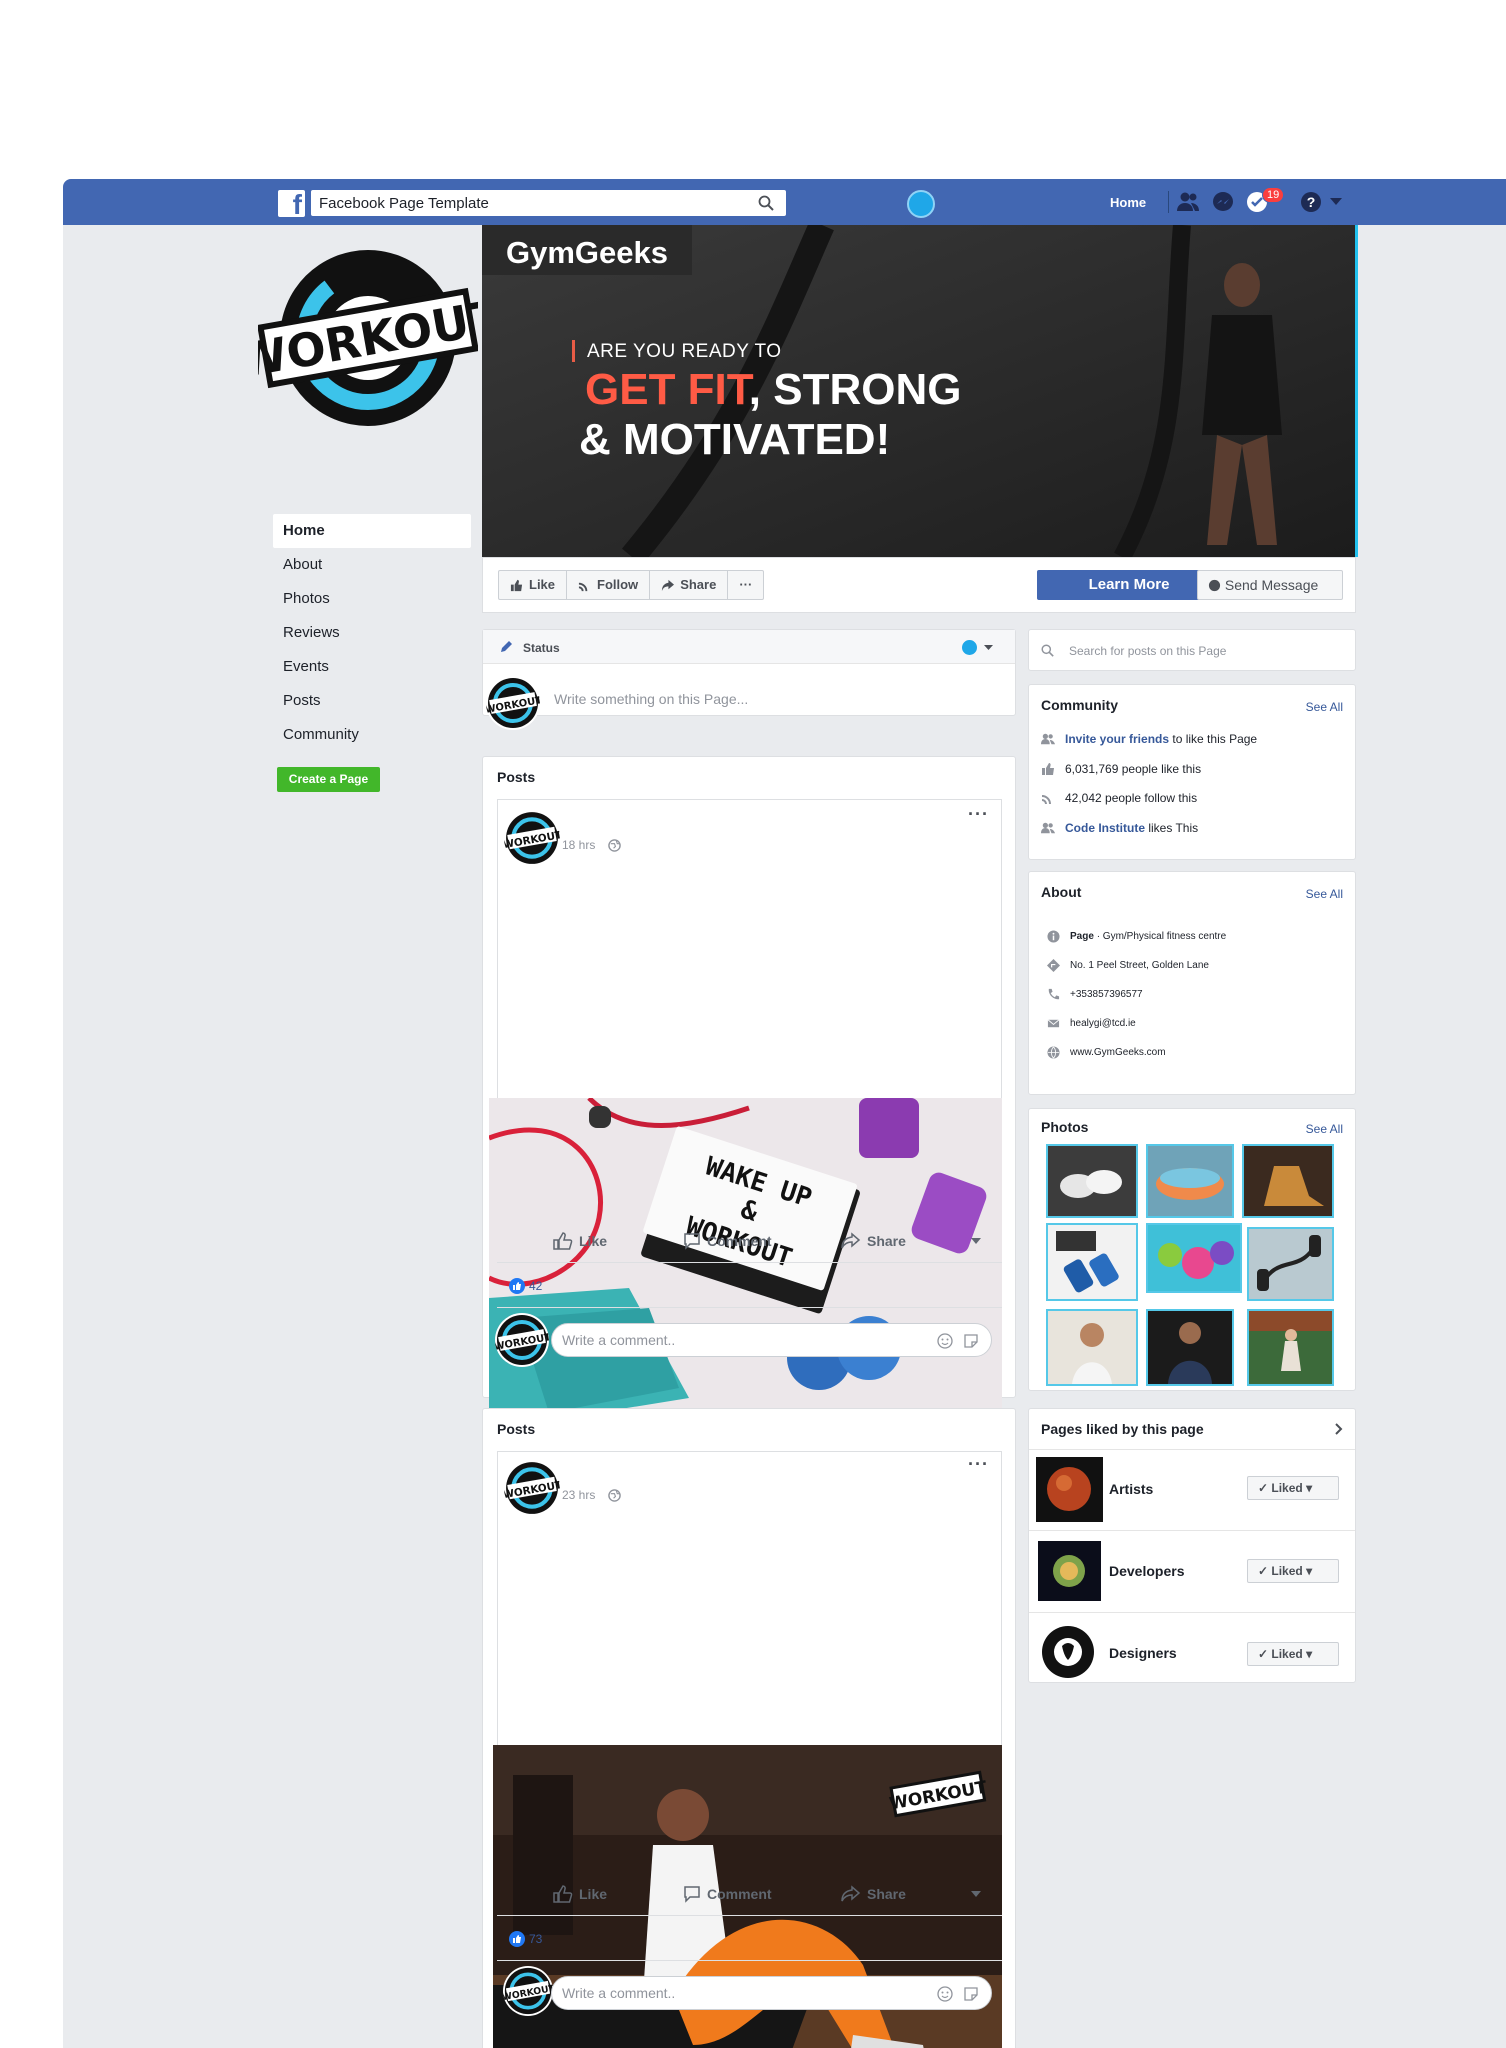  Describe the element at coordinates (1143, 1653) in the screenshot. I see `liked-page-name: Designers` at that location.